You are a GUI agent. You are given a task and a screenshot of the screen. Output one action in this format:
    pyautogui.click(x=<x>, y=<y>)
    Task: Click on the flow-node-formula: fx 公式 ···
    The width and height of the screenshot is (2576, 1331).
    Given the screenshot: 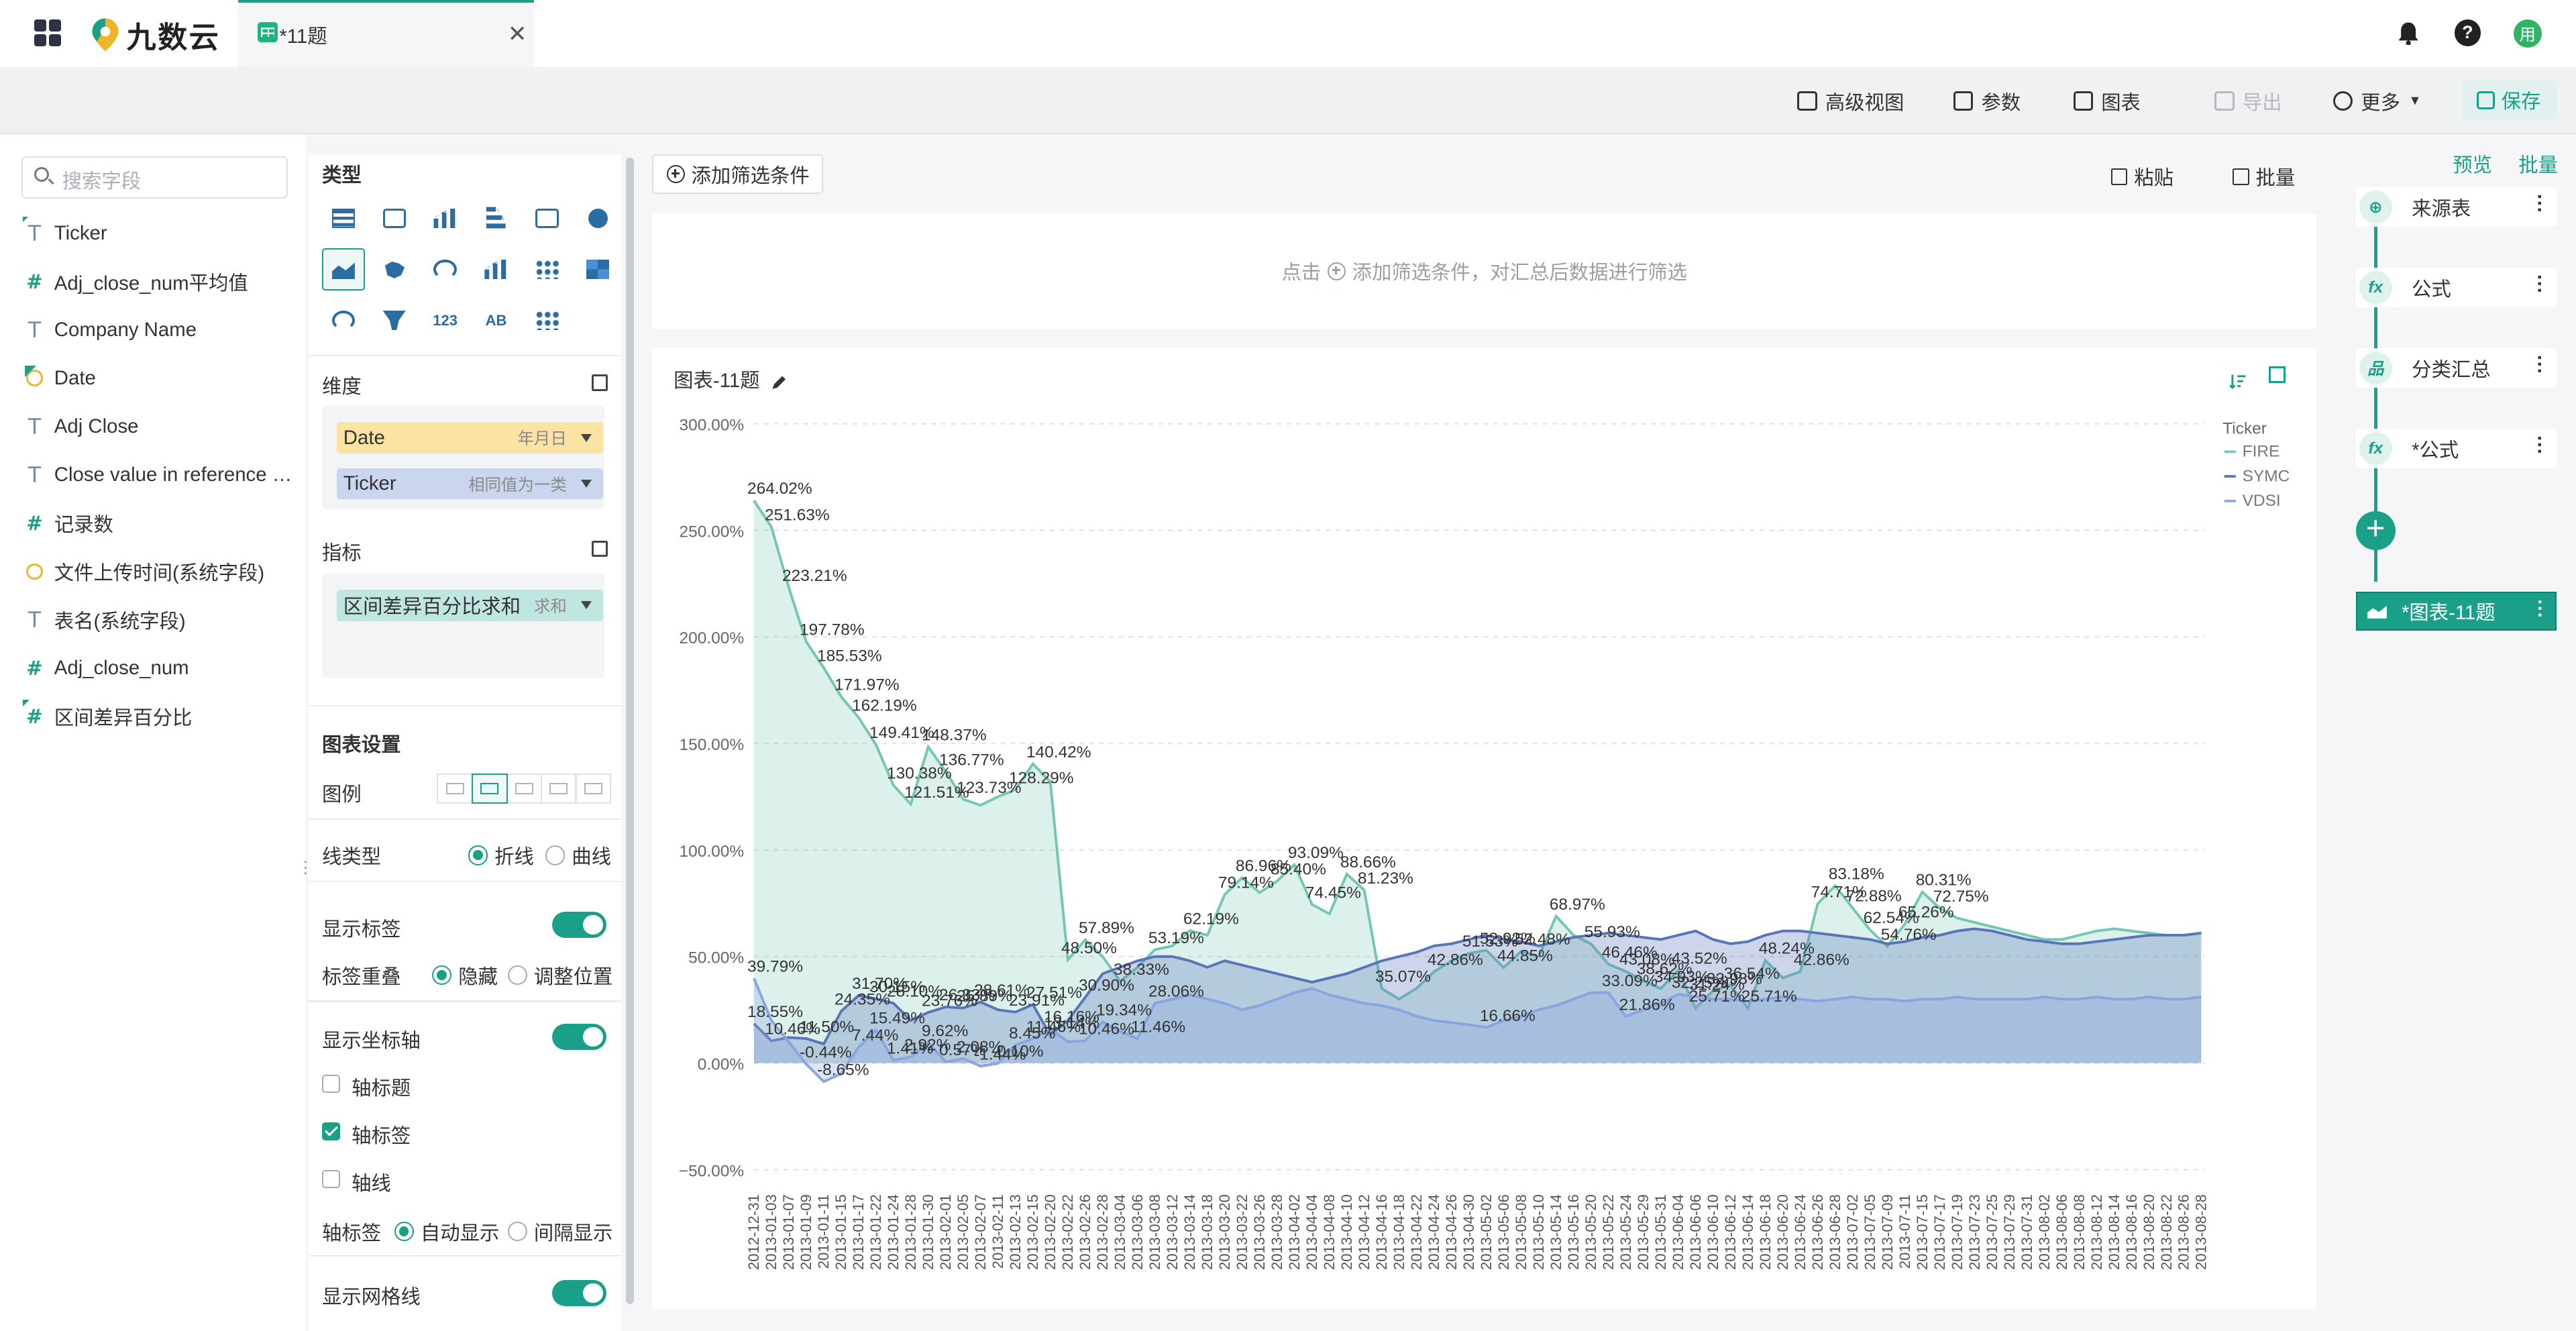 What is the action you would take?
    pyautogui.click(x=2456, y=287)
    